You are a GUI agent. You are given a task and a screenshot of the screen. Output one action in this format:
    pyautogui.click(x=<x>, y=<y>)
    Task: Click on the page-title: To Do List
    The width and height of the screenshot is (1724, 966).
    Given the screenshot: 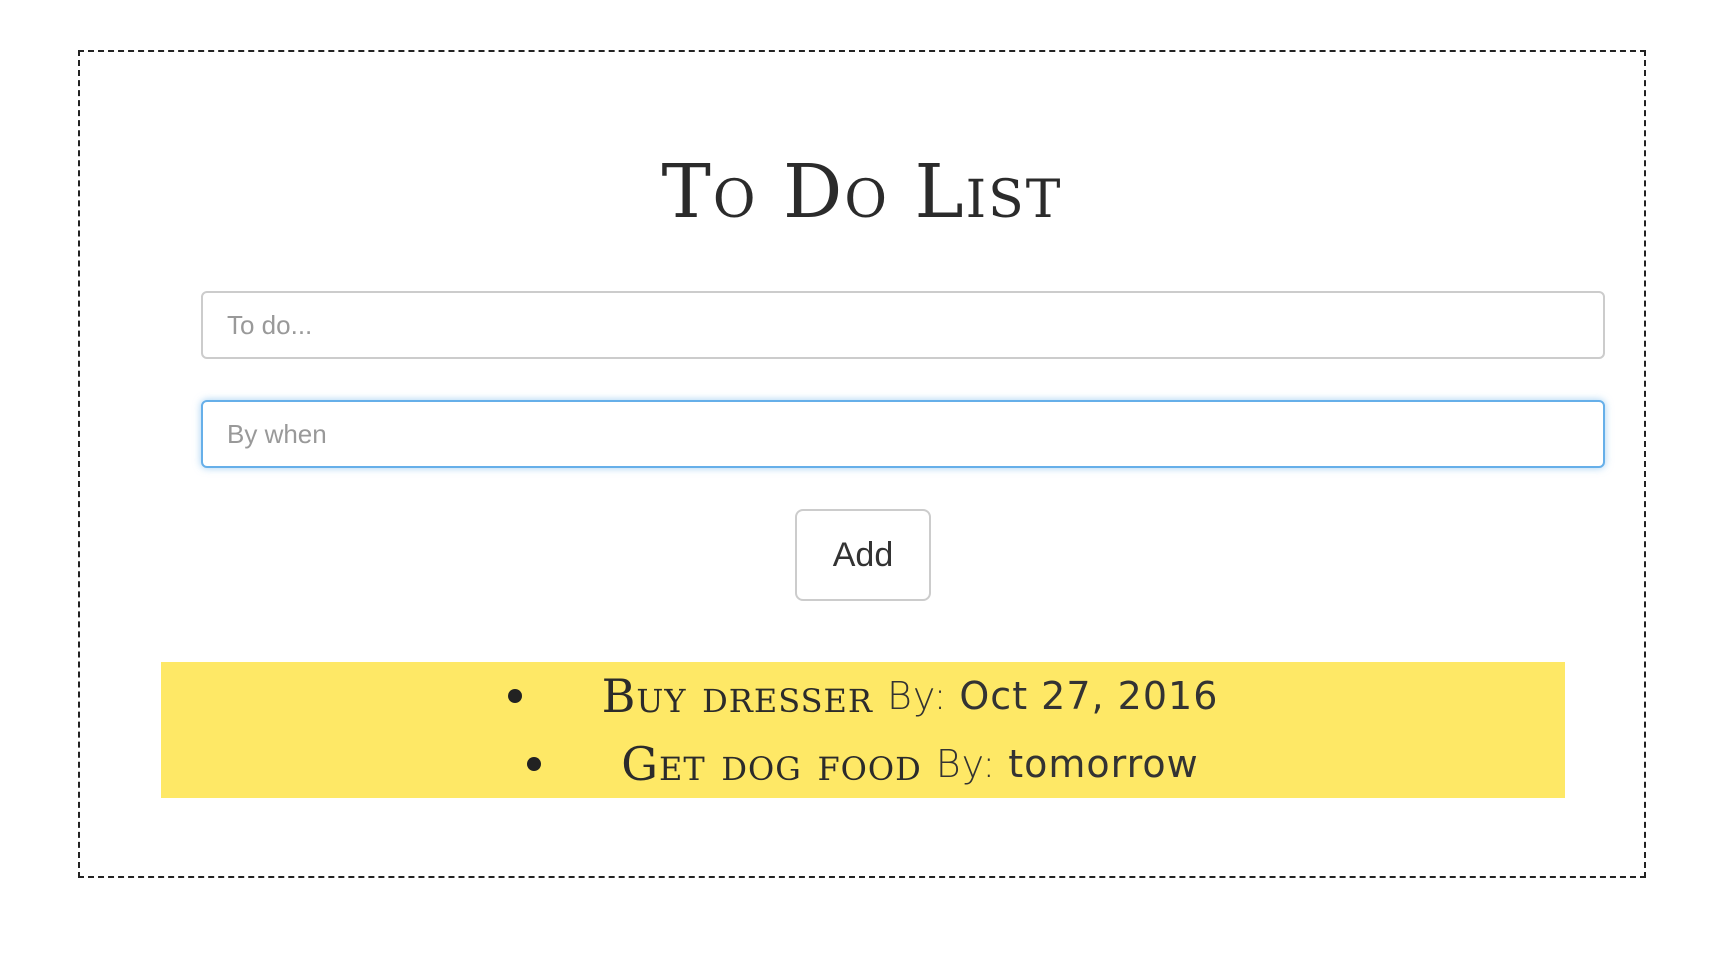 What is the action you would take?
    pyautogui.click(x=862, y=192)
    